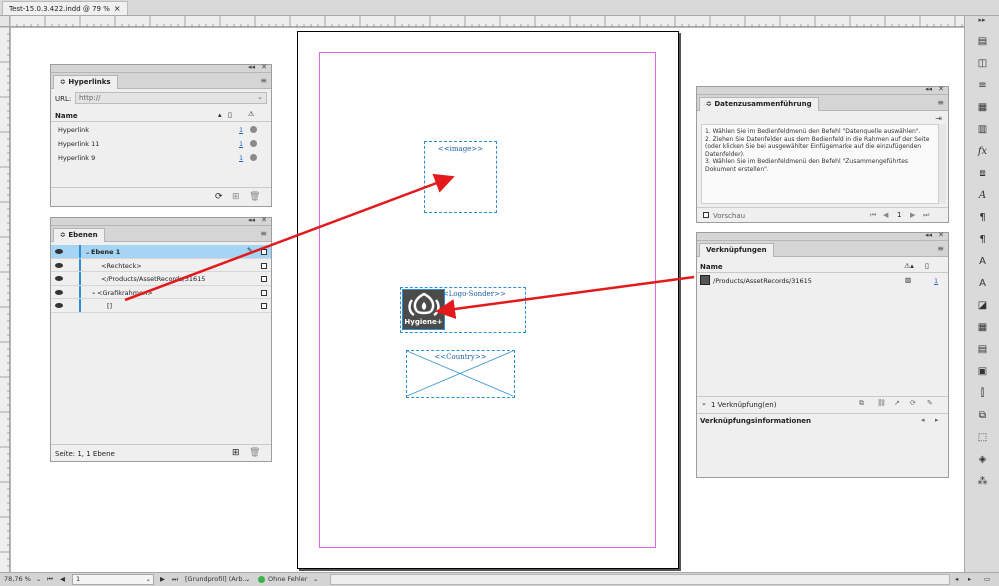  What do you see at coordinates (161, 265) in the screenshot?
I see `layer-object-row: <Rechteck>` at bounding box center [161, 265].